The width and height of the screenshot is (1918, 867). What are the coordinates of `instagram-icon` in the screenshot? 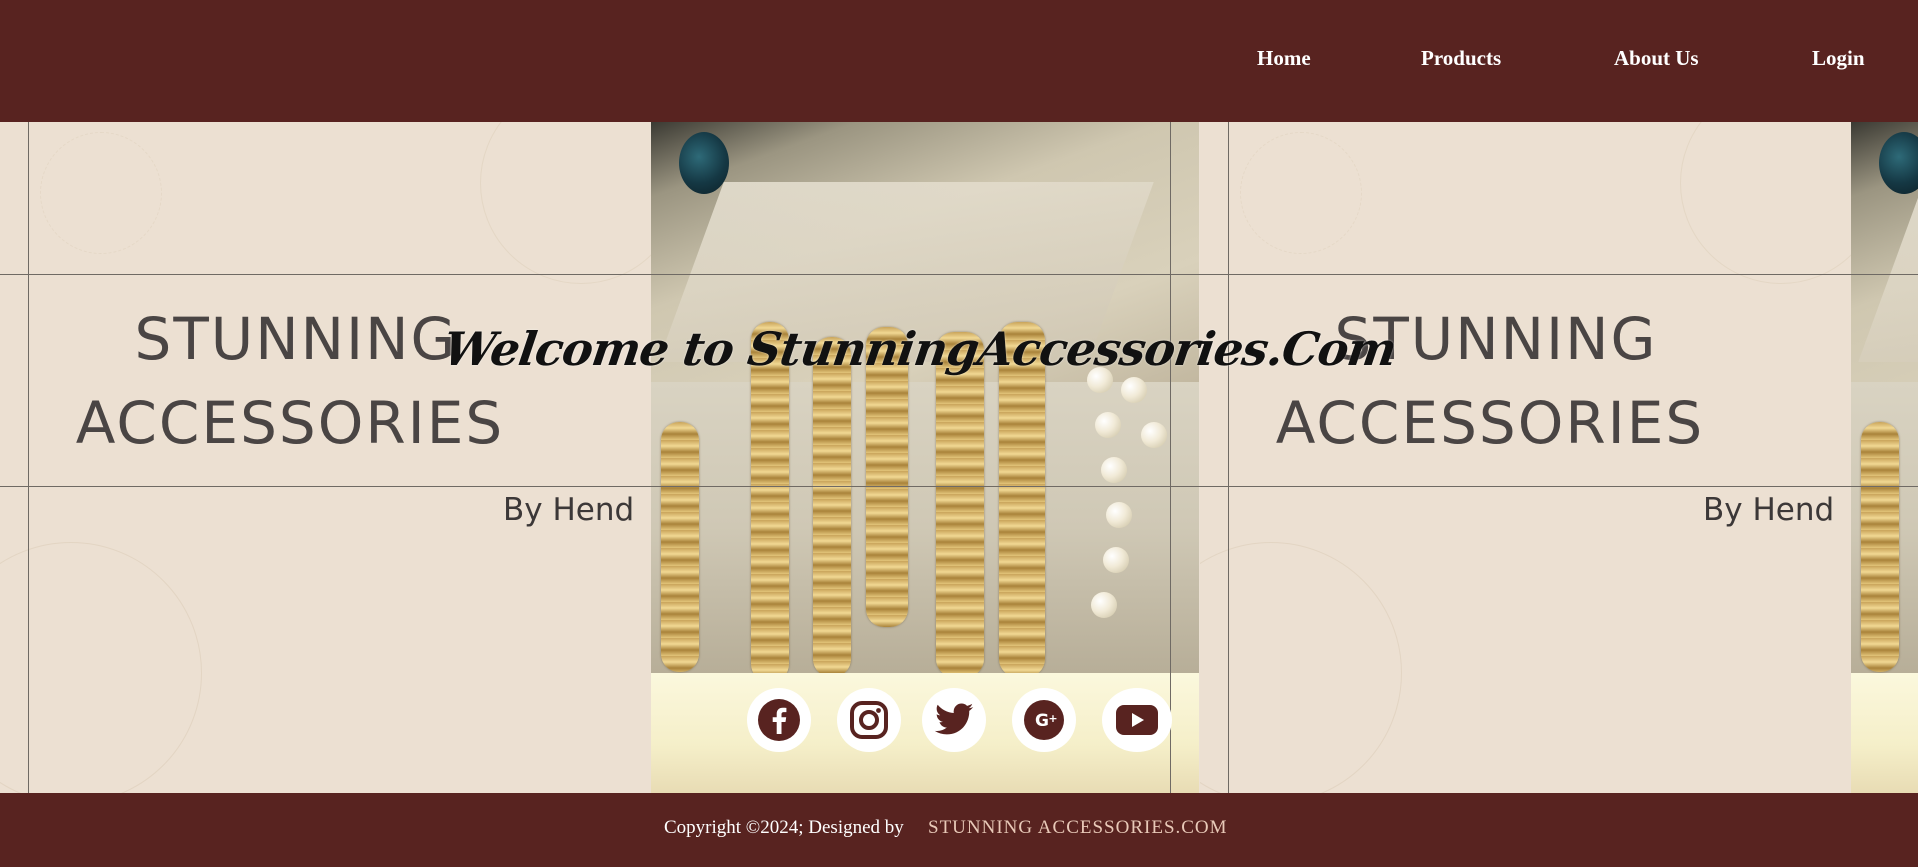 It's located at (869, 720).